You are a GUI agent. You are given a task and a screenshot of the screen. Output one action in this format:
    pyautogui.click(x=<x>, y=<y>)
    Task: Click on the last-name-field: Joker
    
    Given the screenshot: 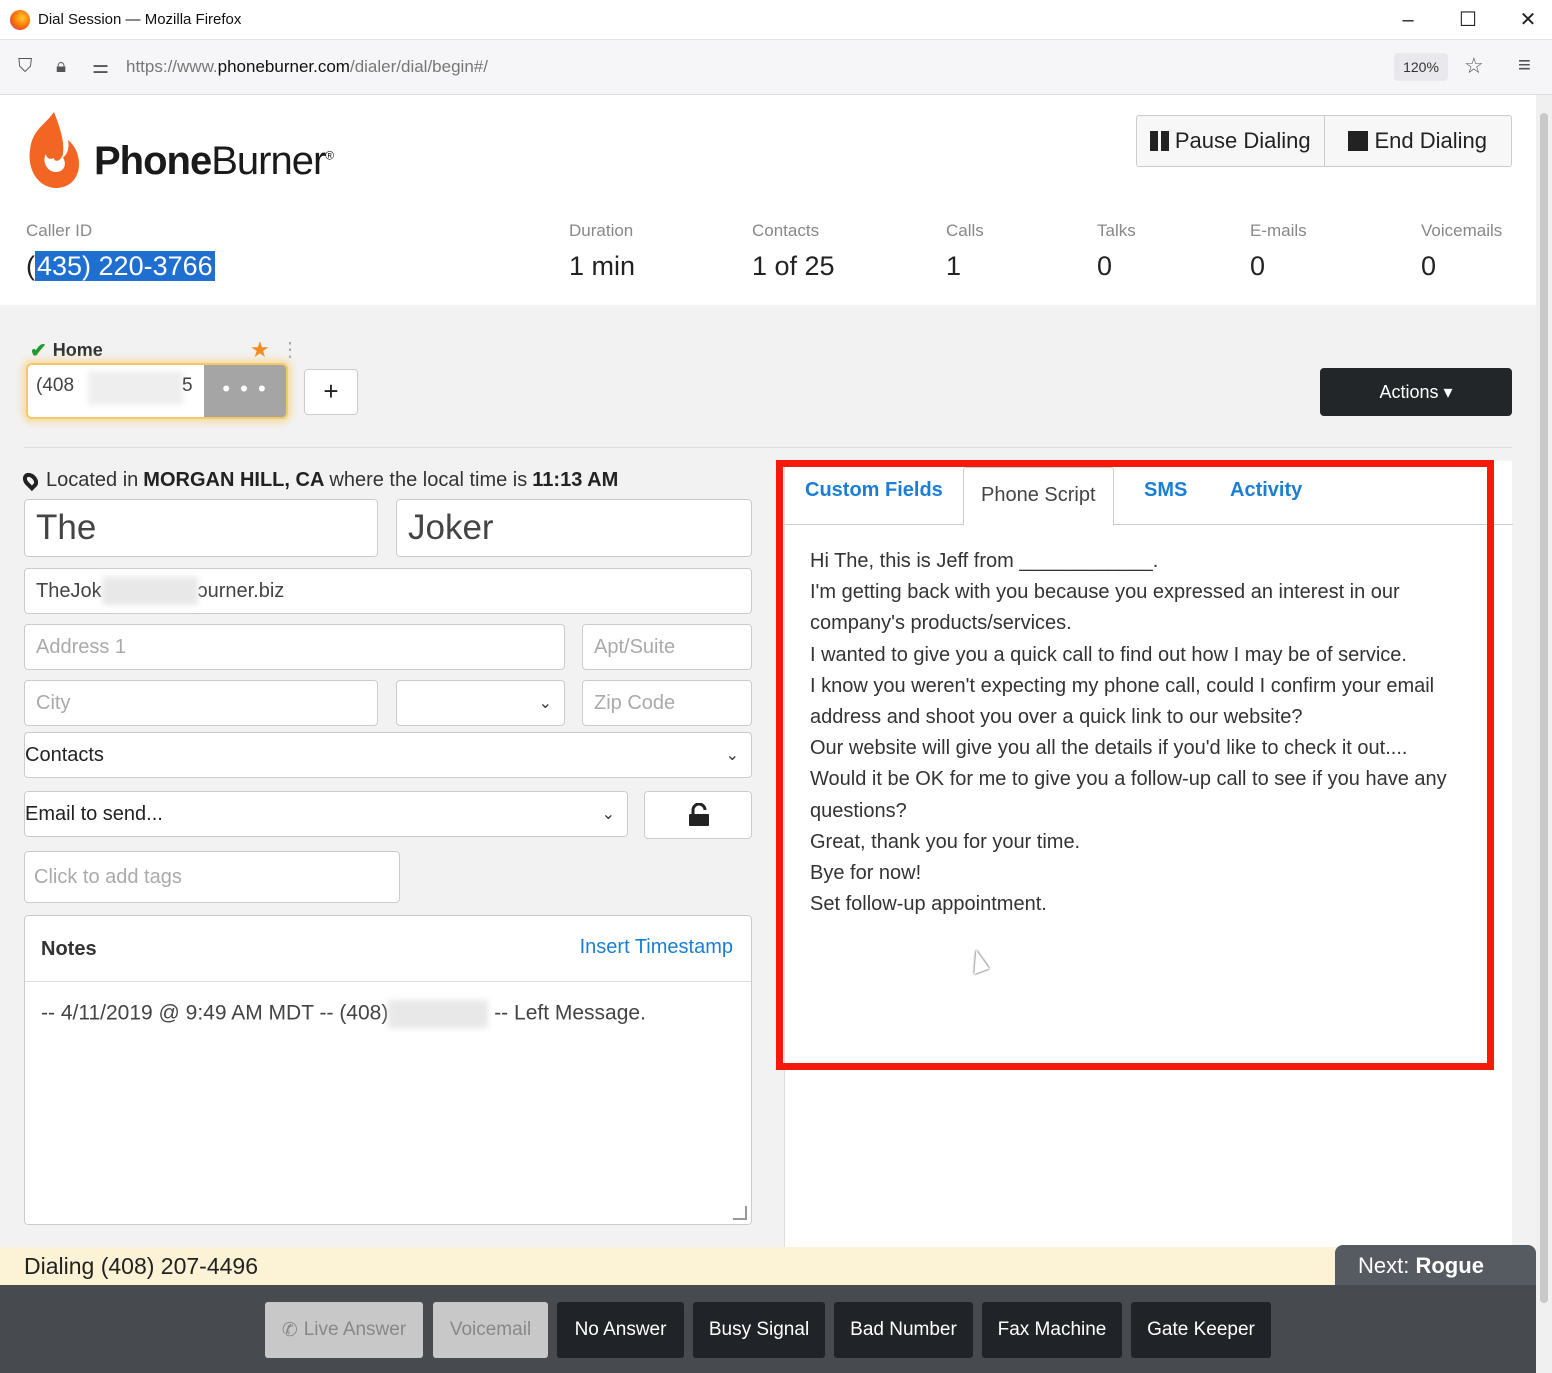 What is the action you would take?
    pyautogui.click(x=574, y=528)
    